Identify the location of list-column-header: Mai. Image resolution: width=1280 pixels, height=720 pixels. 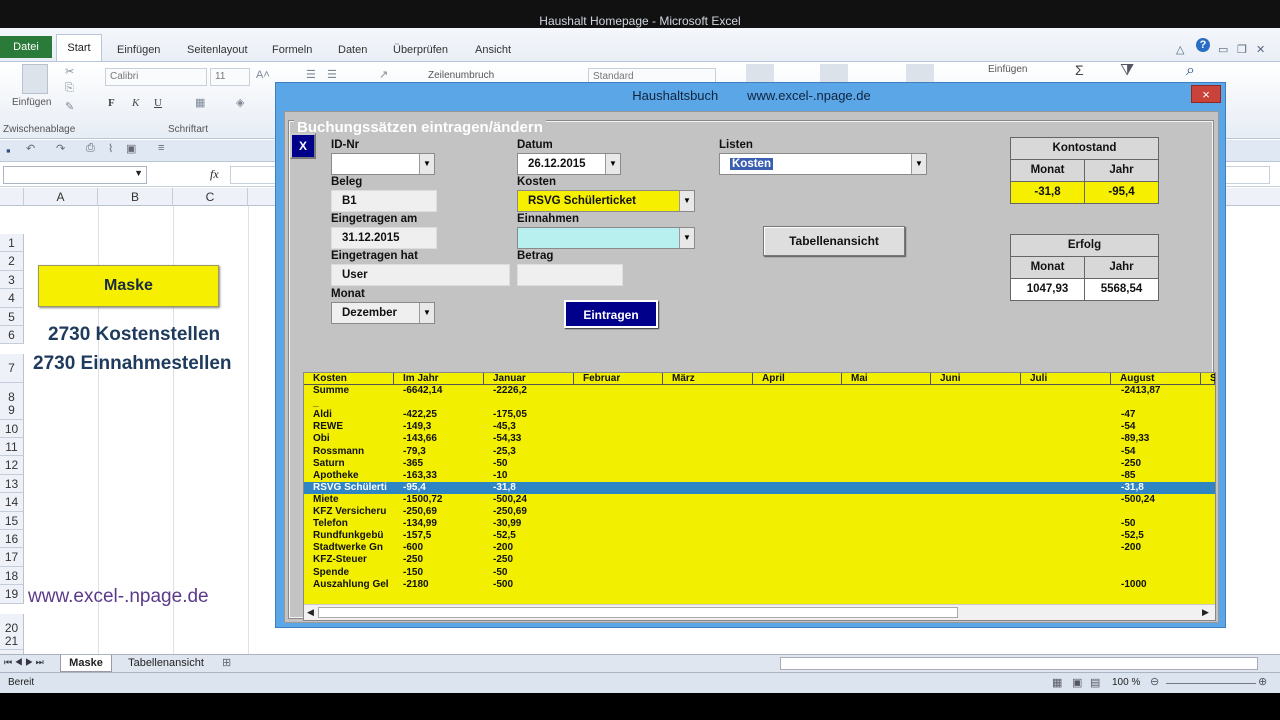
(886, 379).